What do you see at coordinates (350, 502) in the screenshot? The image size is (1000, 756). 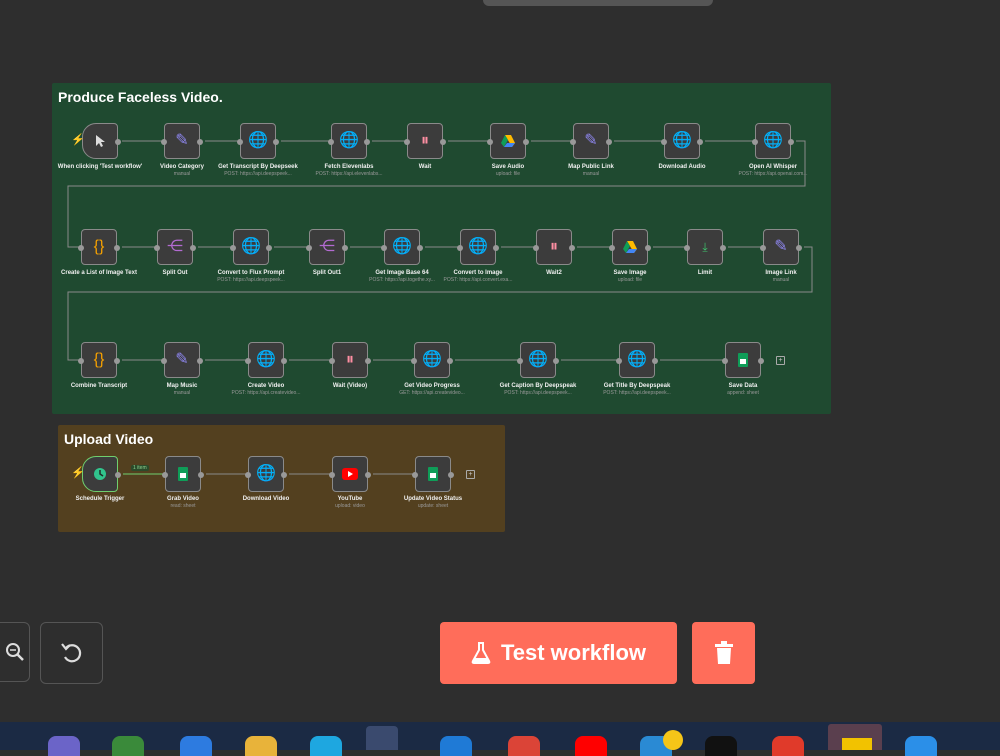 I see `node-label: YouTube upload: video` at bounding box center [350, 502].